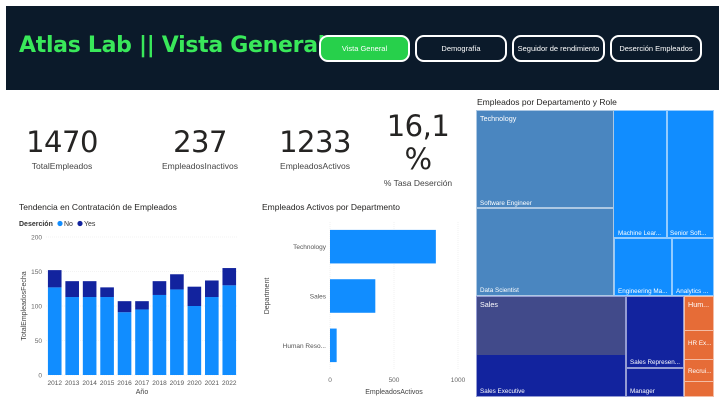  What do you see at coordinates (90, 224) in the screenshot?
I see `legend-label-yes: Yes` at bounding box center [90, 224].